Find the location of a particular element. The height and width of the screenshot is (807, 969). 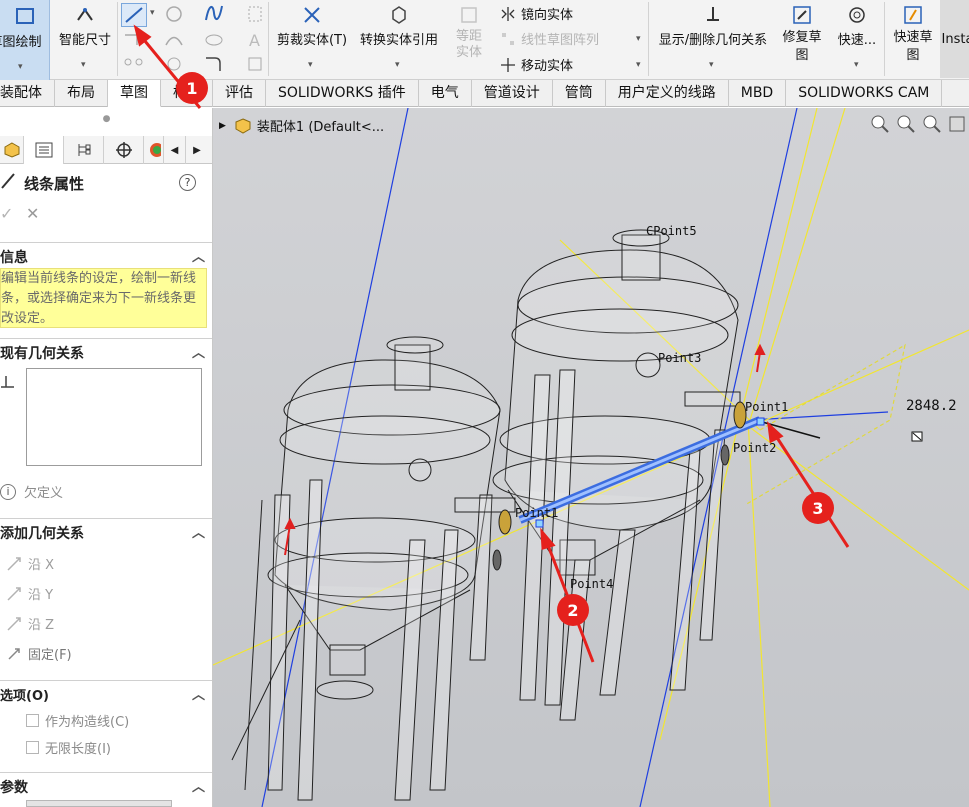

info-message-text: 编辑当前线条的设定，绘制一新线条，或选择确定来为下一新线条更改设定。 is located at coordinates (99, 298).